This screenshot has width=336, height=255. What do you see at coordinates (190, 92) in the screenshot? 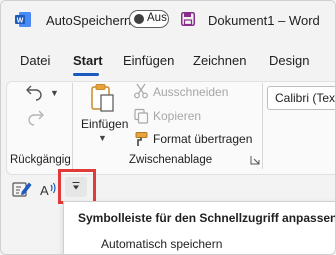
I see `cut-button: Ausschneiden` at bounding box center [190, 92].